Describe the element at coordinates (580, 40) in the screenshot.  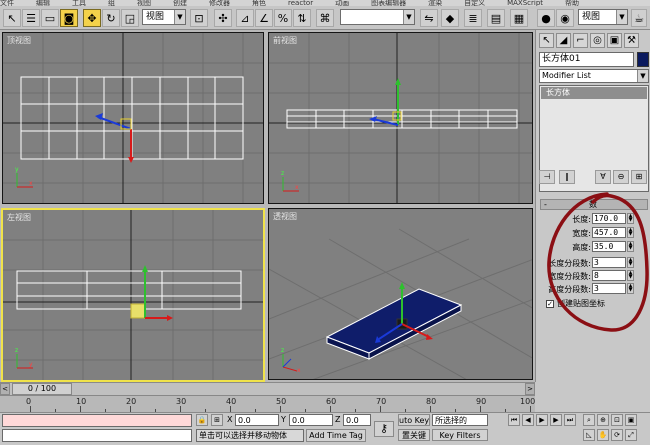
I see `hierarchy-tab-icon: ⌐` at that location.